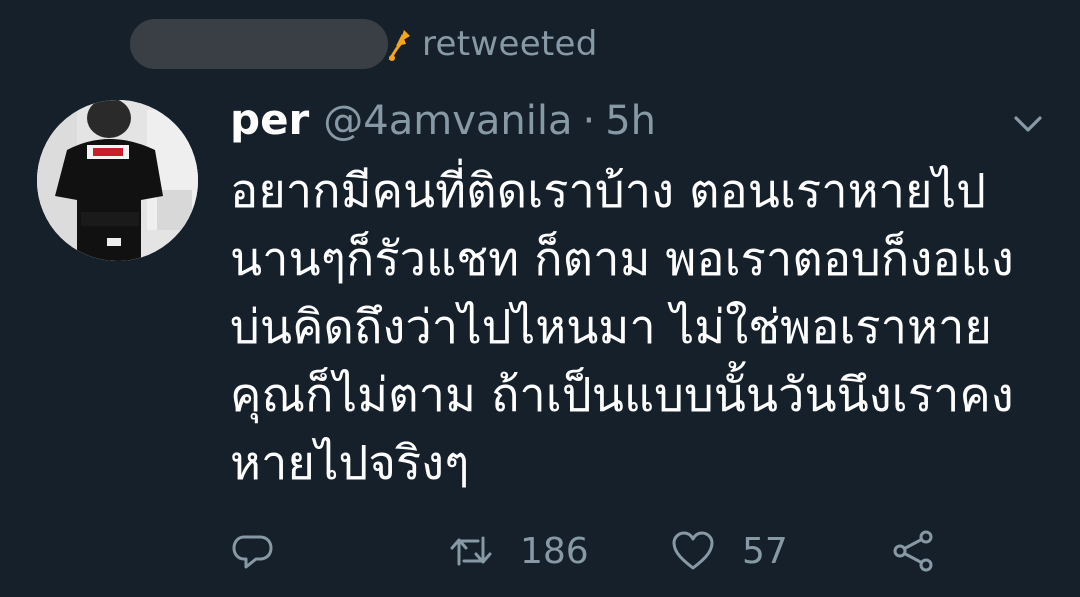 This screenshot has width=1080, height=597. Describe the element at coordinates (622, 395) in the screenshot. I see `tweet-text-line: คุณก็ไม่ตาม ถ้าเป็นแบบนั้นวันนึงเราคง` at that location.